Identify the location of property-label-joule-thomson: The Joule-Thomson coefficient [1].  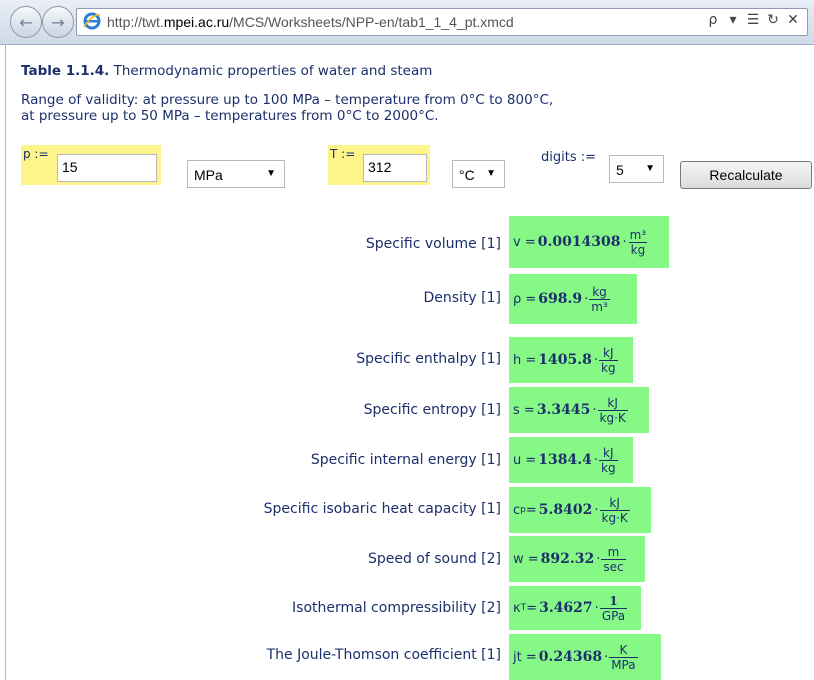
(383, 655).